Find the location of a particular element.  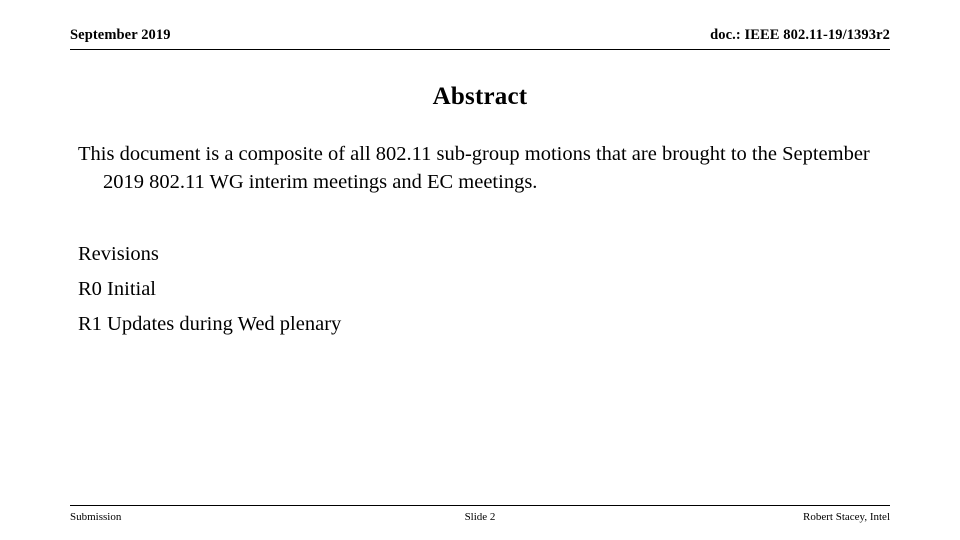

footer-slide-number: Slide 2 is located at coordinates (480, 517).